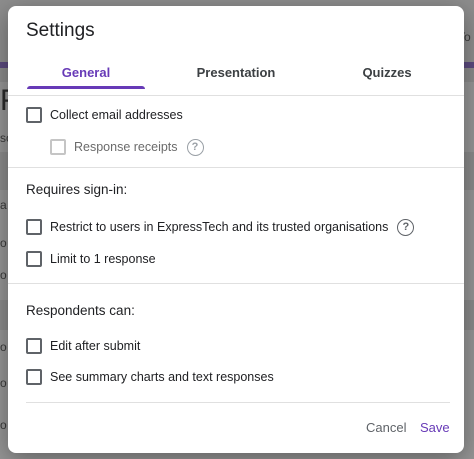 This screenshot has height=459, width=474. I want to click on edit-after-submit-label: Edit after submit, so click(95, 346).